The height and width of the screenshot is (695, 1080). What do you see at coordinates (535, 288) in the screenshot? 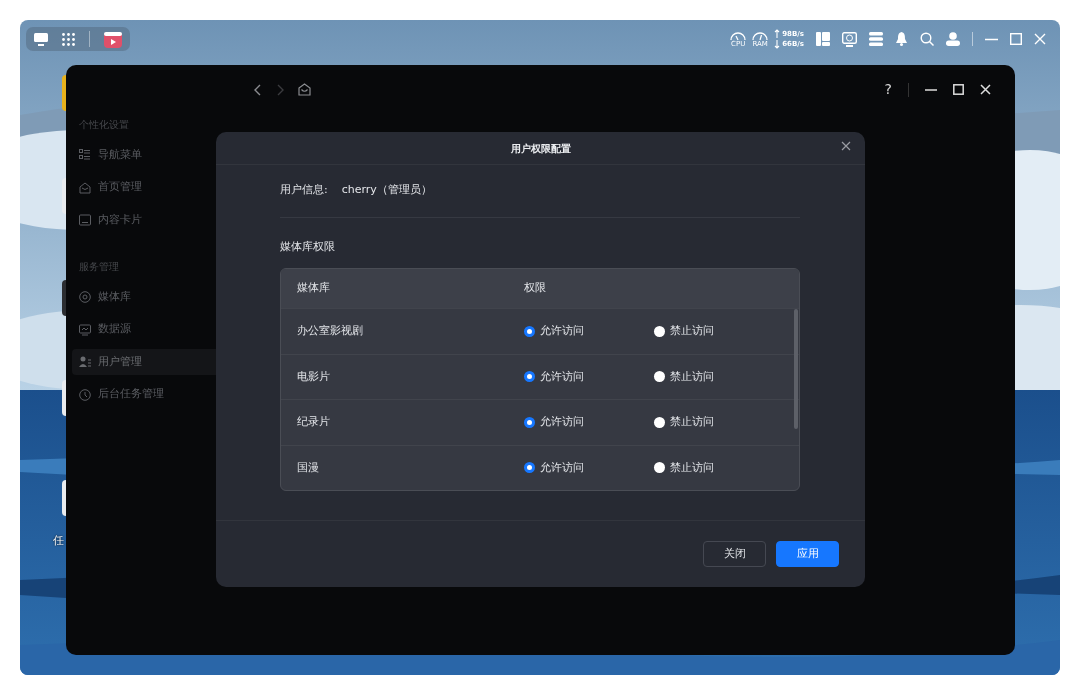
I see `column-header: 权限` at bounding box center [535, 288].